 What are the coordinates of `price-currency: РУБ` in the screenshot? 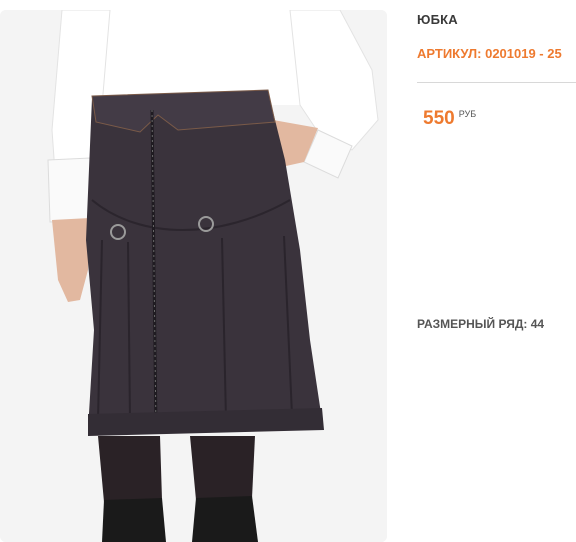 It's located at (467, 114).